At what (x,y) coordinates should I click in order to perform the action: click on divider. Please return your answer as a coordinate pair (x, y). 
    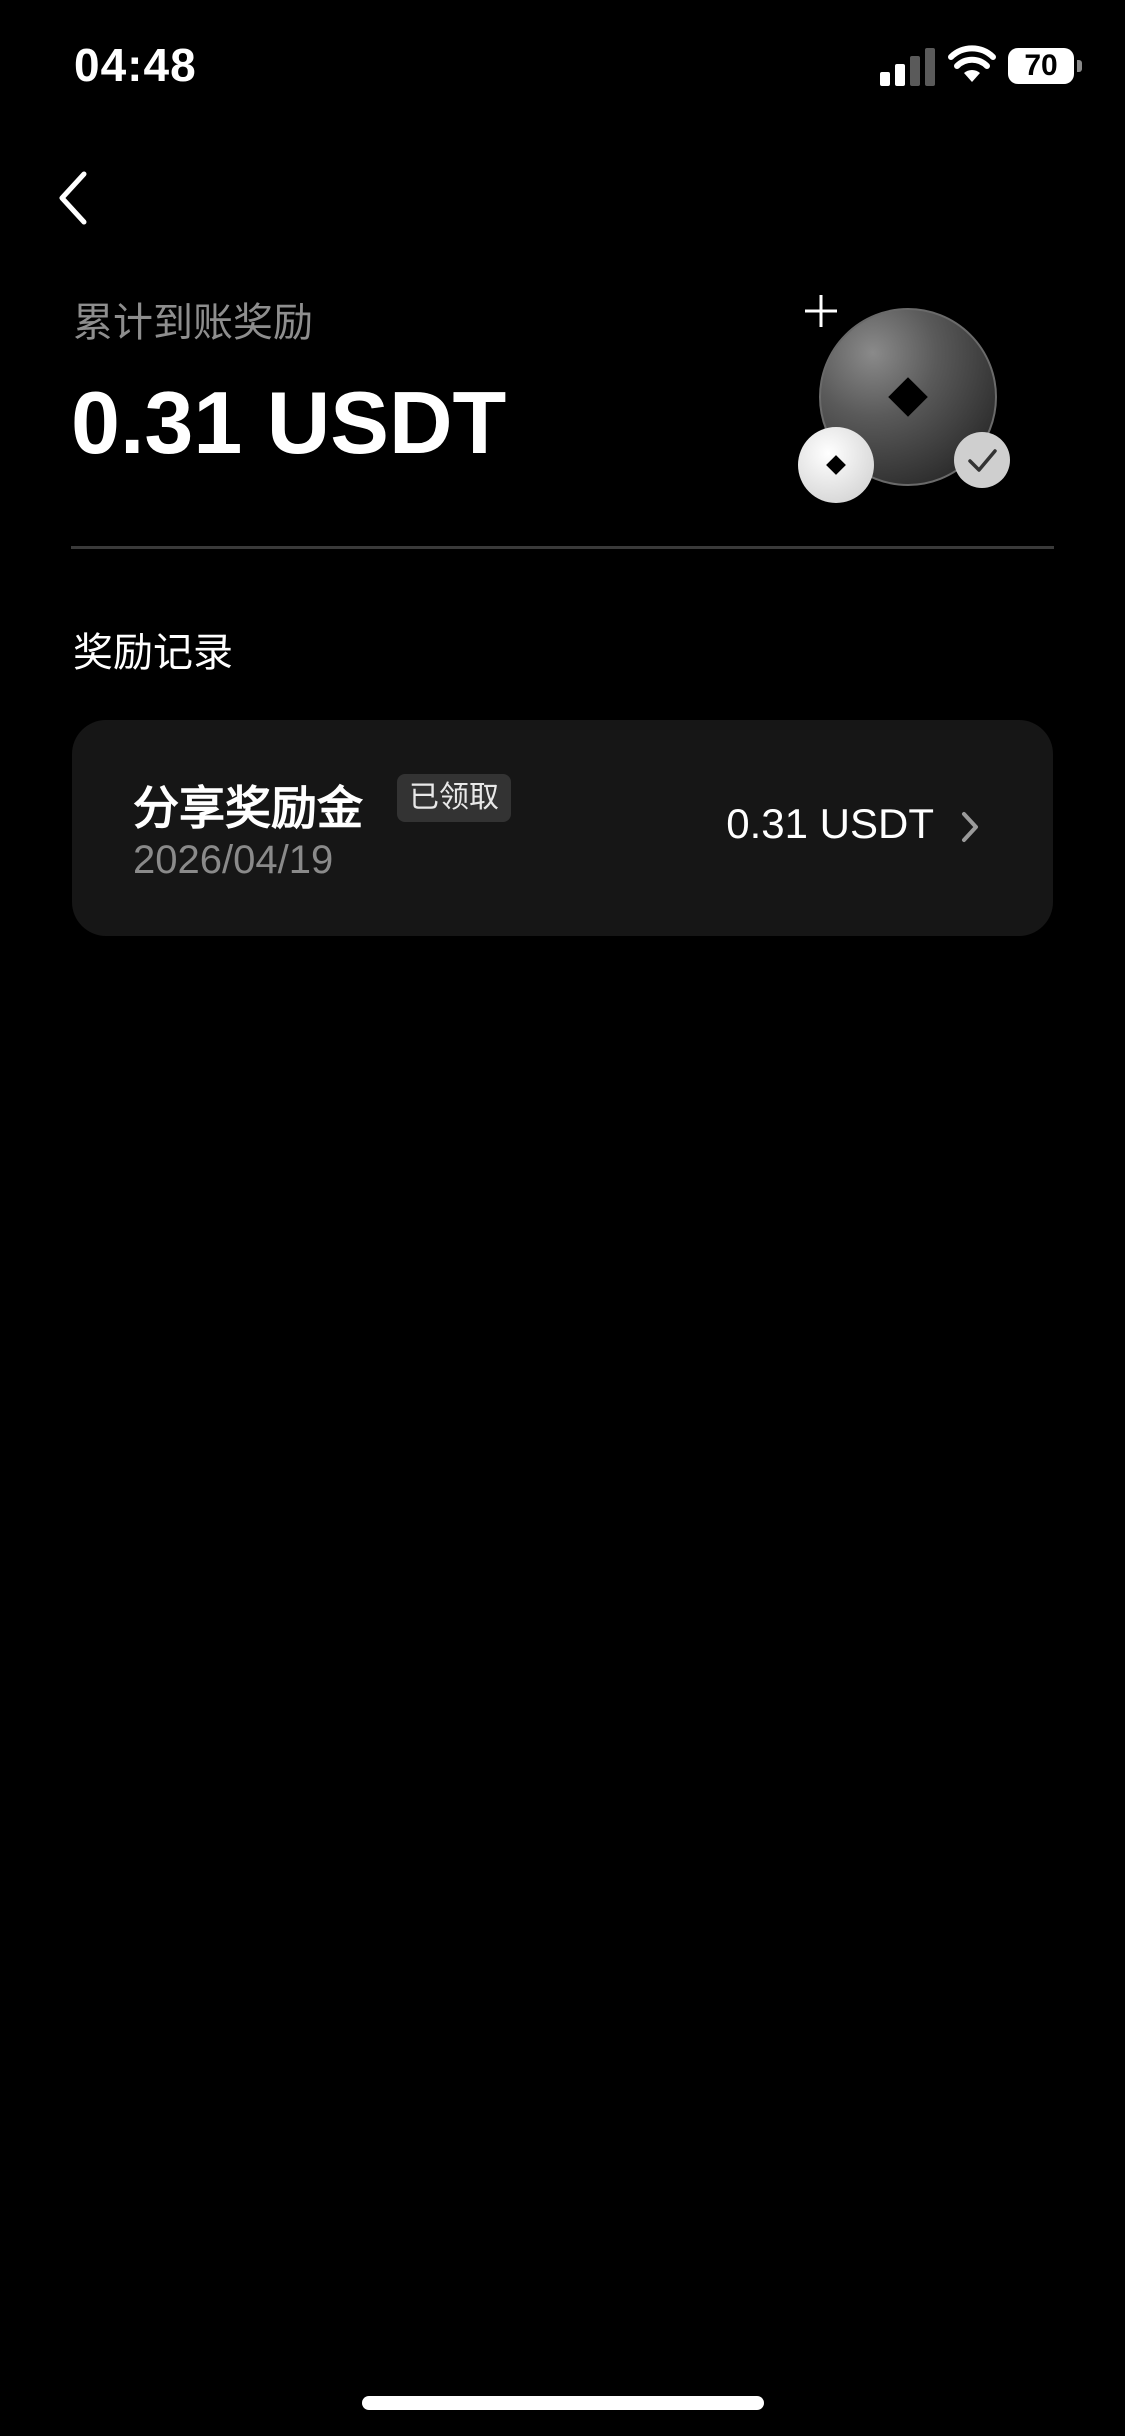
    Looking at the image, I should click on (562, 547).